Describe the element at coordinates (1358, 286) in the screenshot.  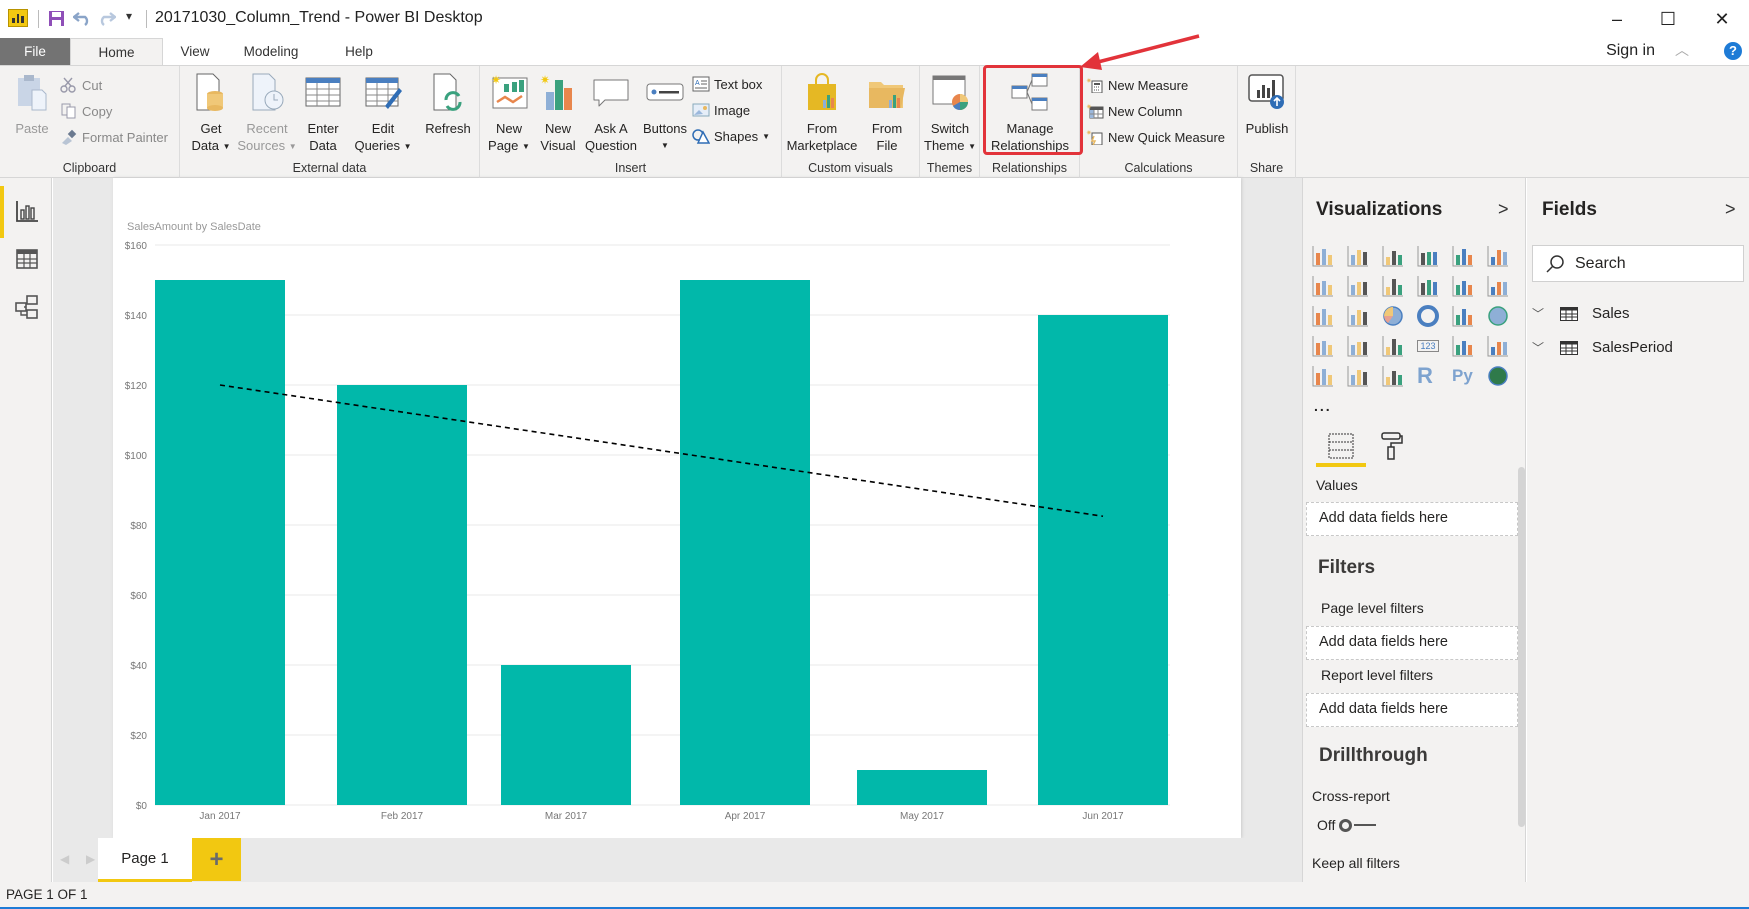
I see `area-chart-icon` at that location.